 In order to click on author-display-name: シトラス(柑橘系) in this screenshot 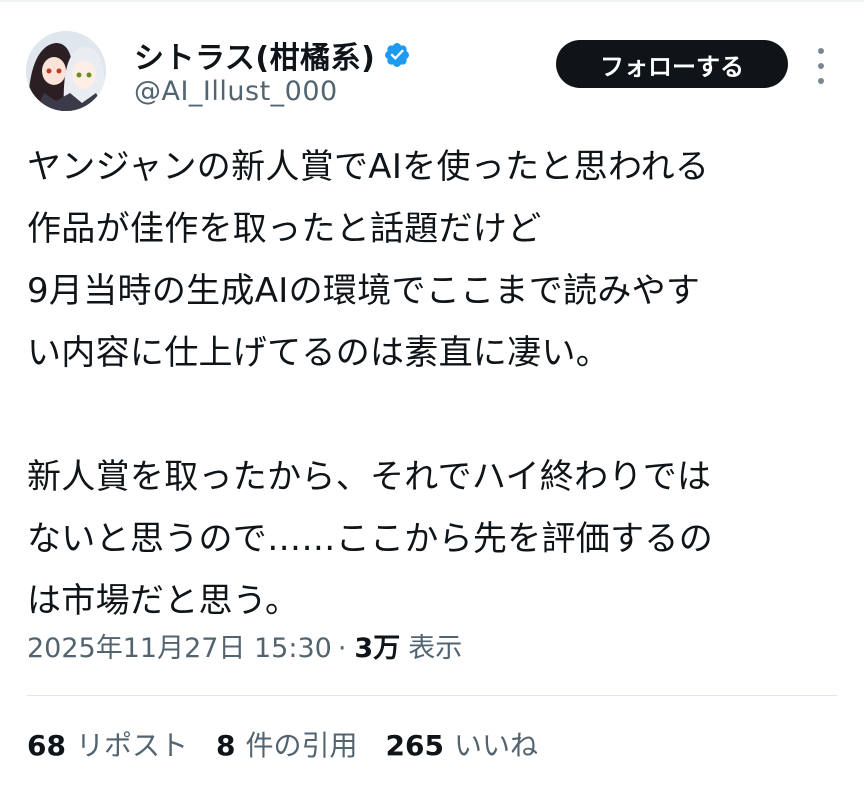, I will do `click(254, 55)`.